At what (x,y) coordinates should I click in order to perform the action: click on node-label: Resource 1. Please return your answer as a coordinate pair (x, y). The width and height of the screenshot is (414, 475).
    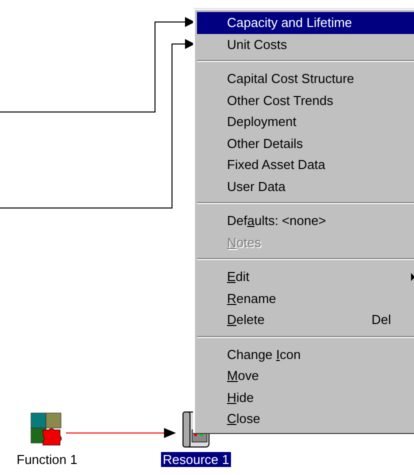
    Looking at the image, I should click on (196, 459).